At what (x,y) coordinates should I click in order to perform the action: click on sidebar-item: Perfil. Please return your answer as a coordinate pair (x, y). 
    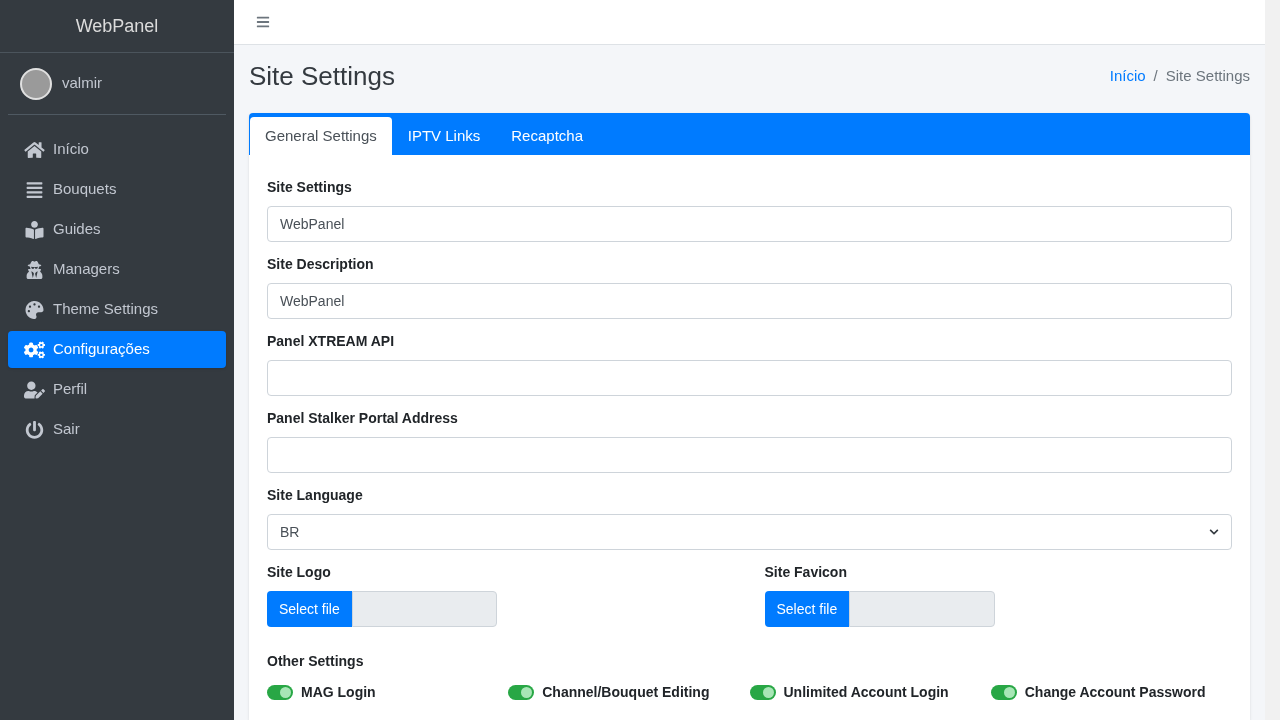
    Looking at the image, I should click on (117, 389).